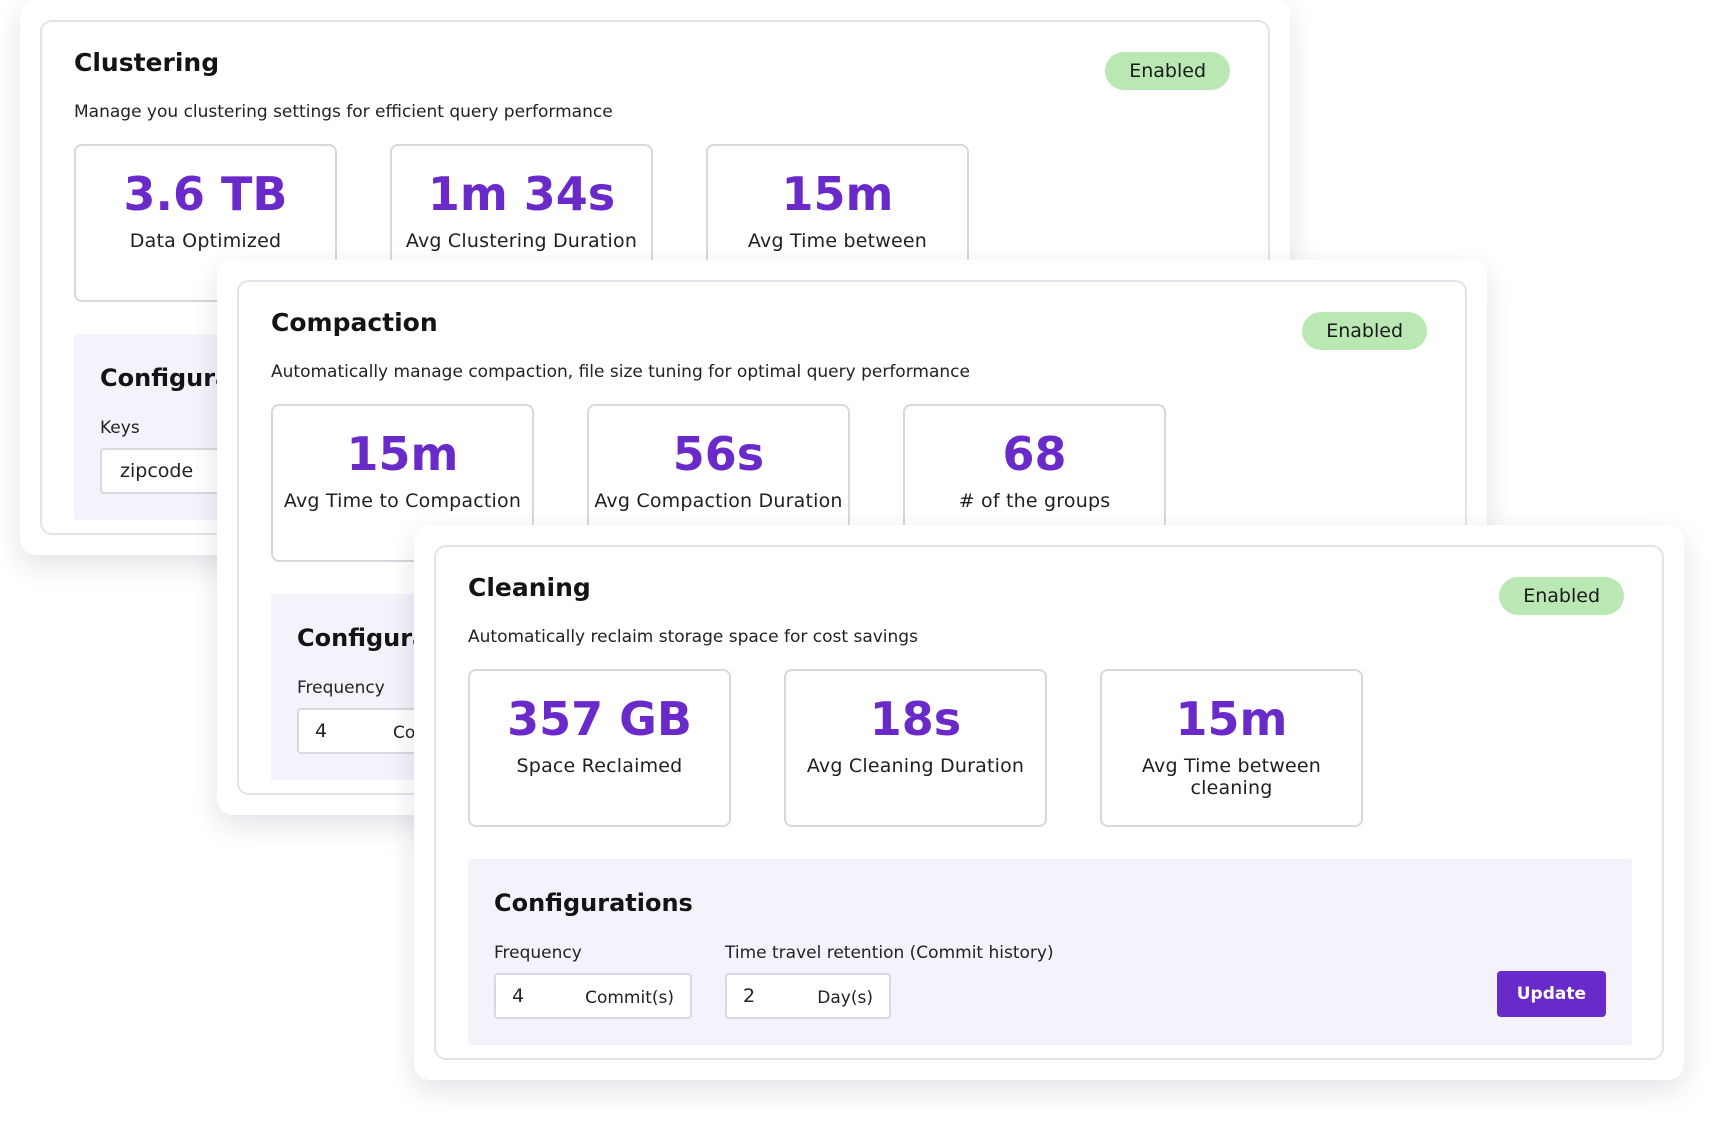 The image size is (1711, 1134). Describe the element at coordinates (354, 322) in the screenshot. I see `compaction-title: Compaction` at that location.